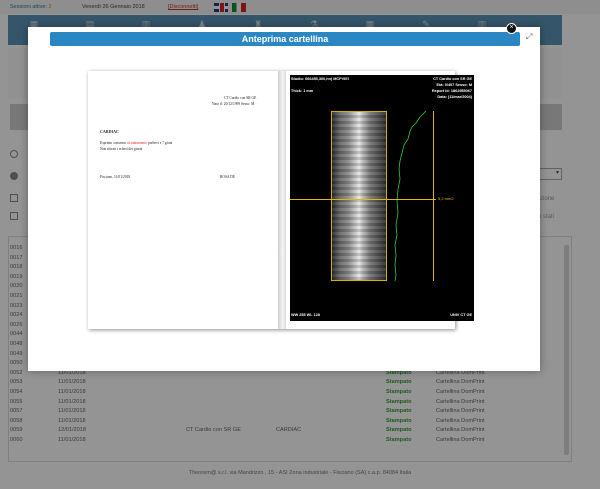 This screenshot has height=489, width=600. Describe the element at coordinates (511, 28) in the screenshot. I see `close-icon: ×` at that location.